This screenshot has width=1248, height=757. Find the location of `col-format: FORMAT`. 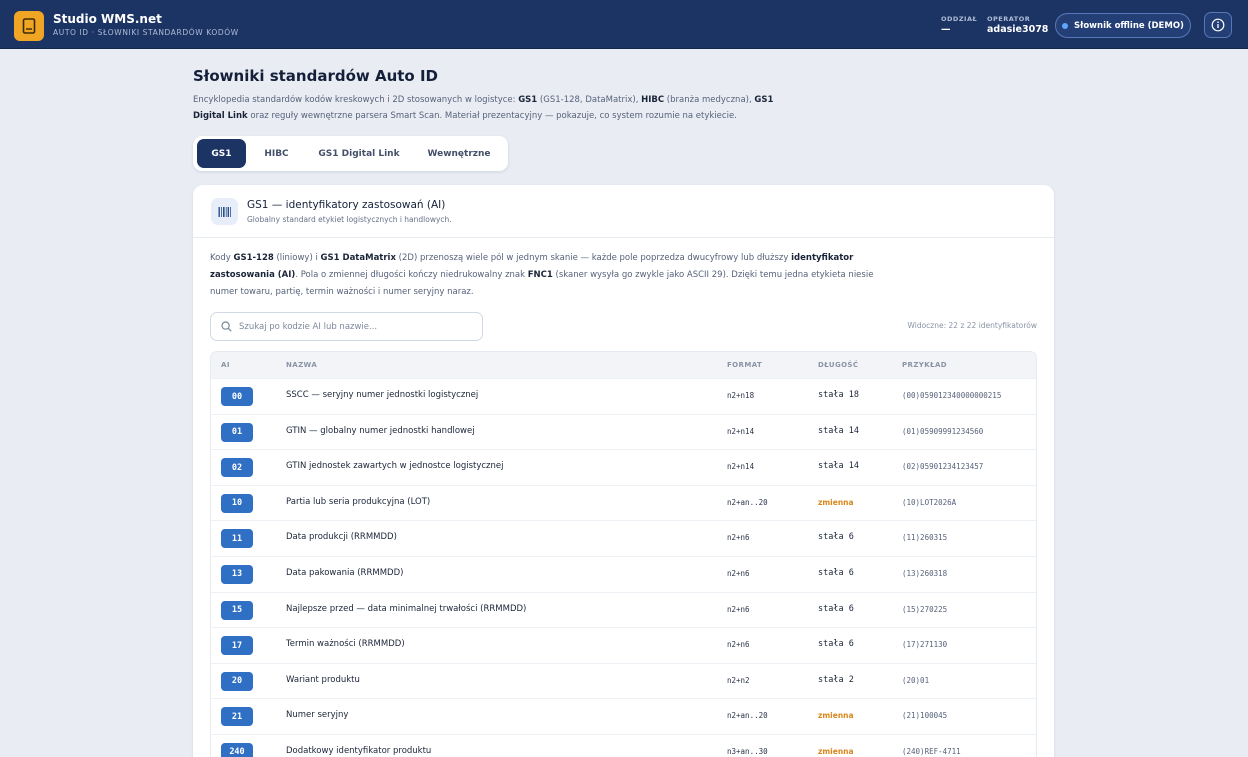

col-format: FORMAT is located at coordinates (744, 365).